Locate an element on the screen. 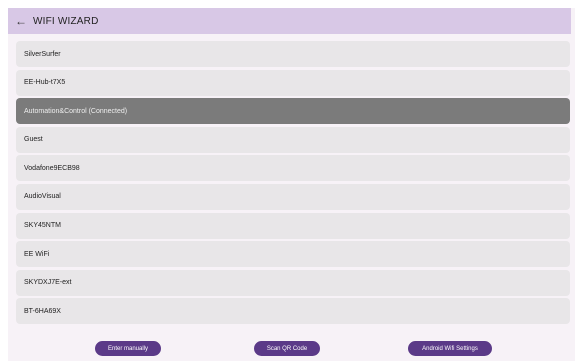 The height and width of the screenshot is (361, 575). network-name: Guest is located at coordinates (33, 140).